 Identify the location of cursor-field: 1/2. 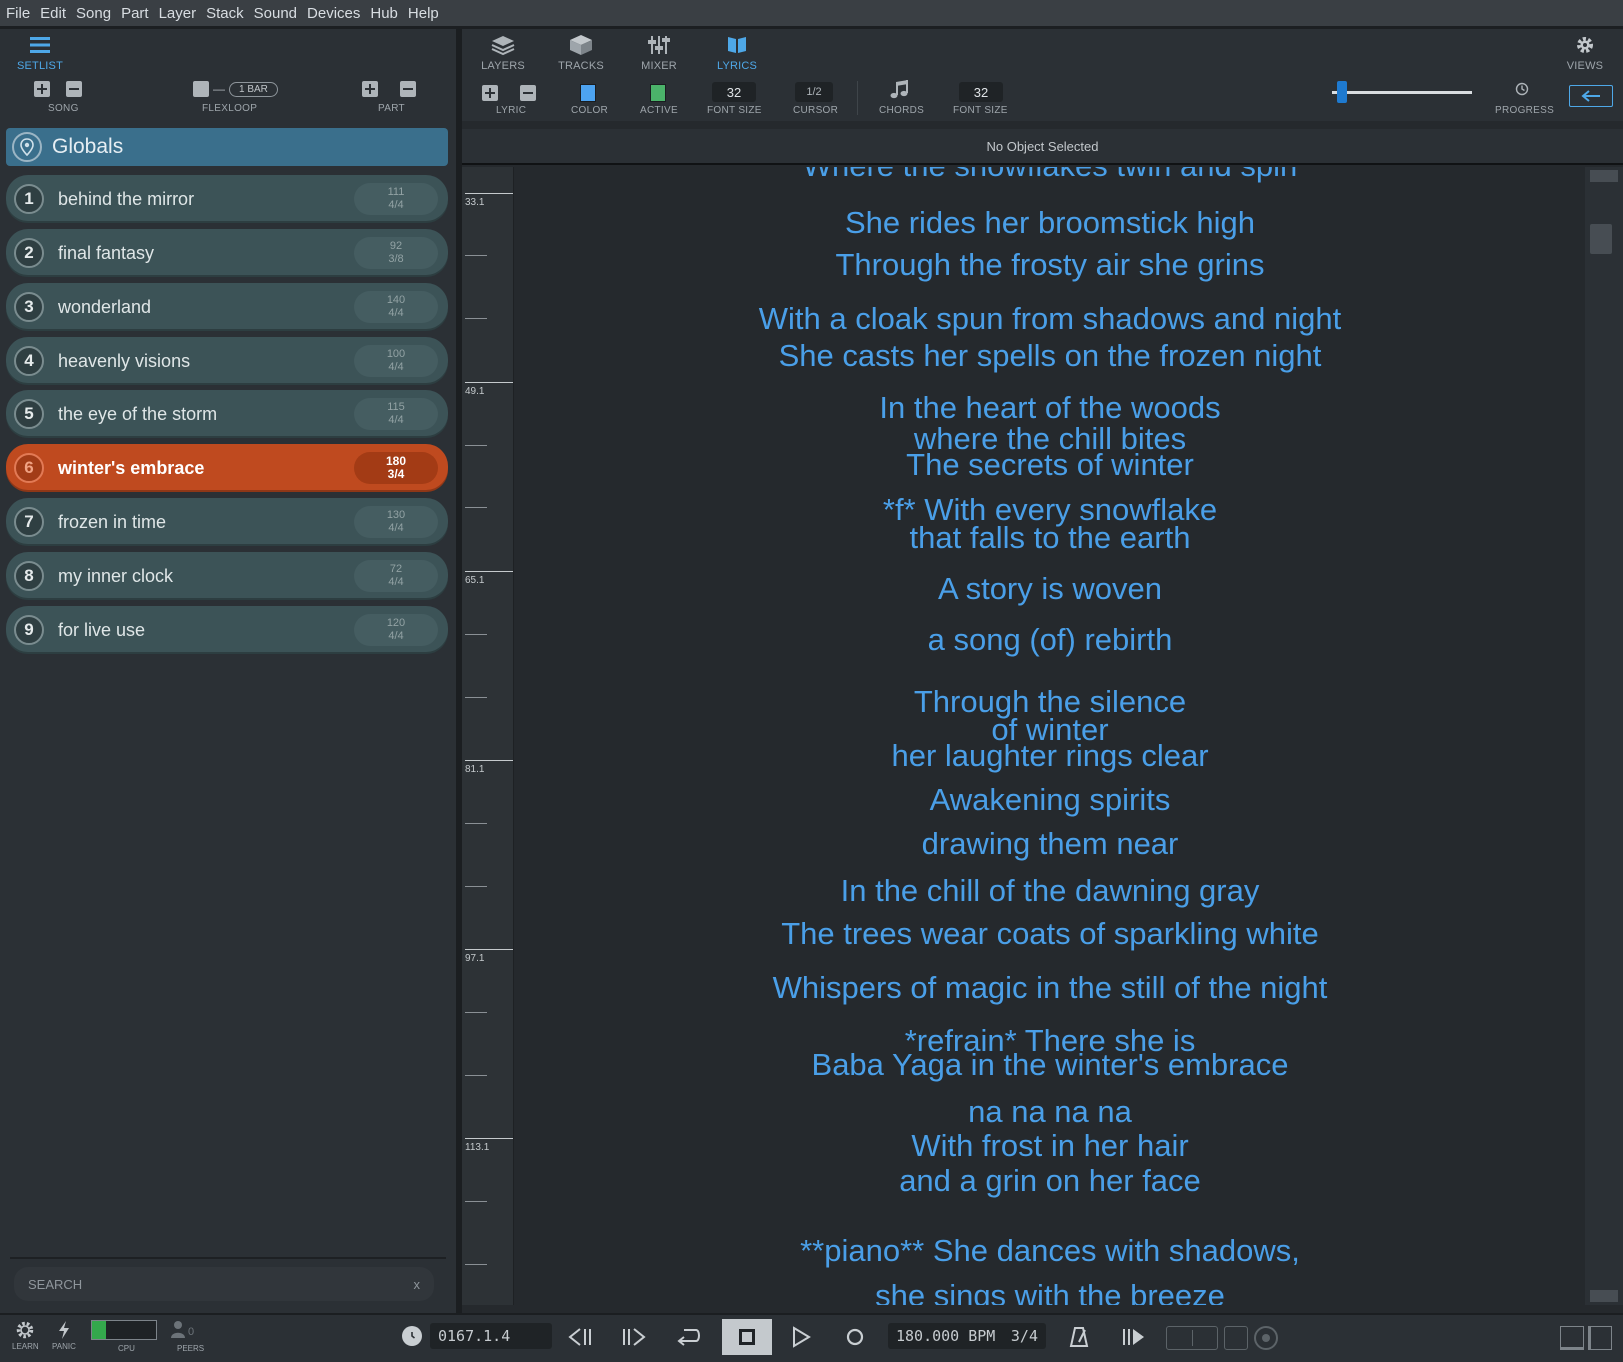
(814, 92).